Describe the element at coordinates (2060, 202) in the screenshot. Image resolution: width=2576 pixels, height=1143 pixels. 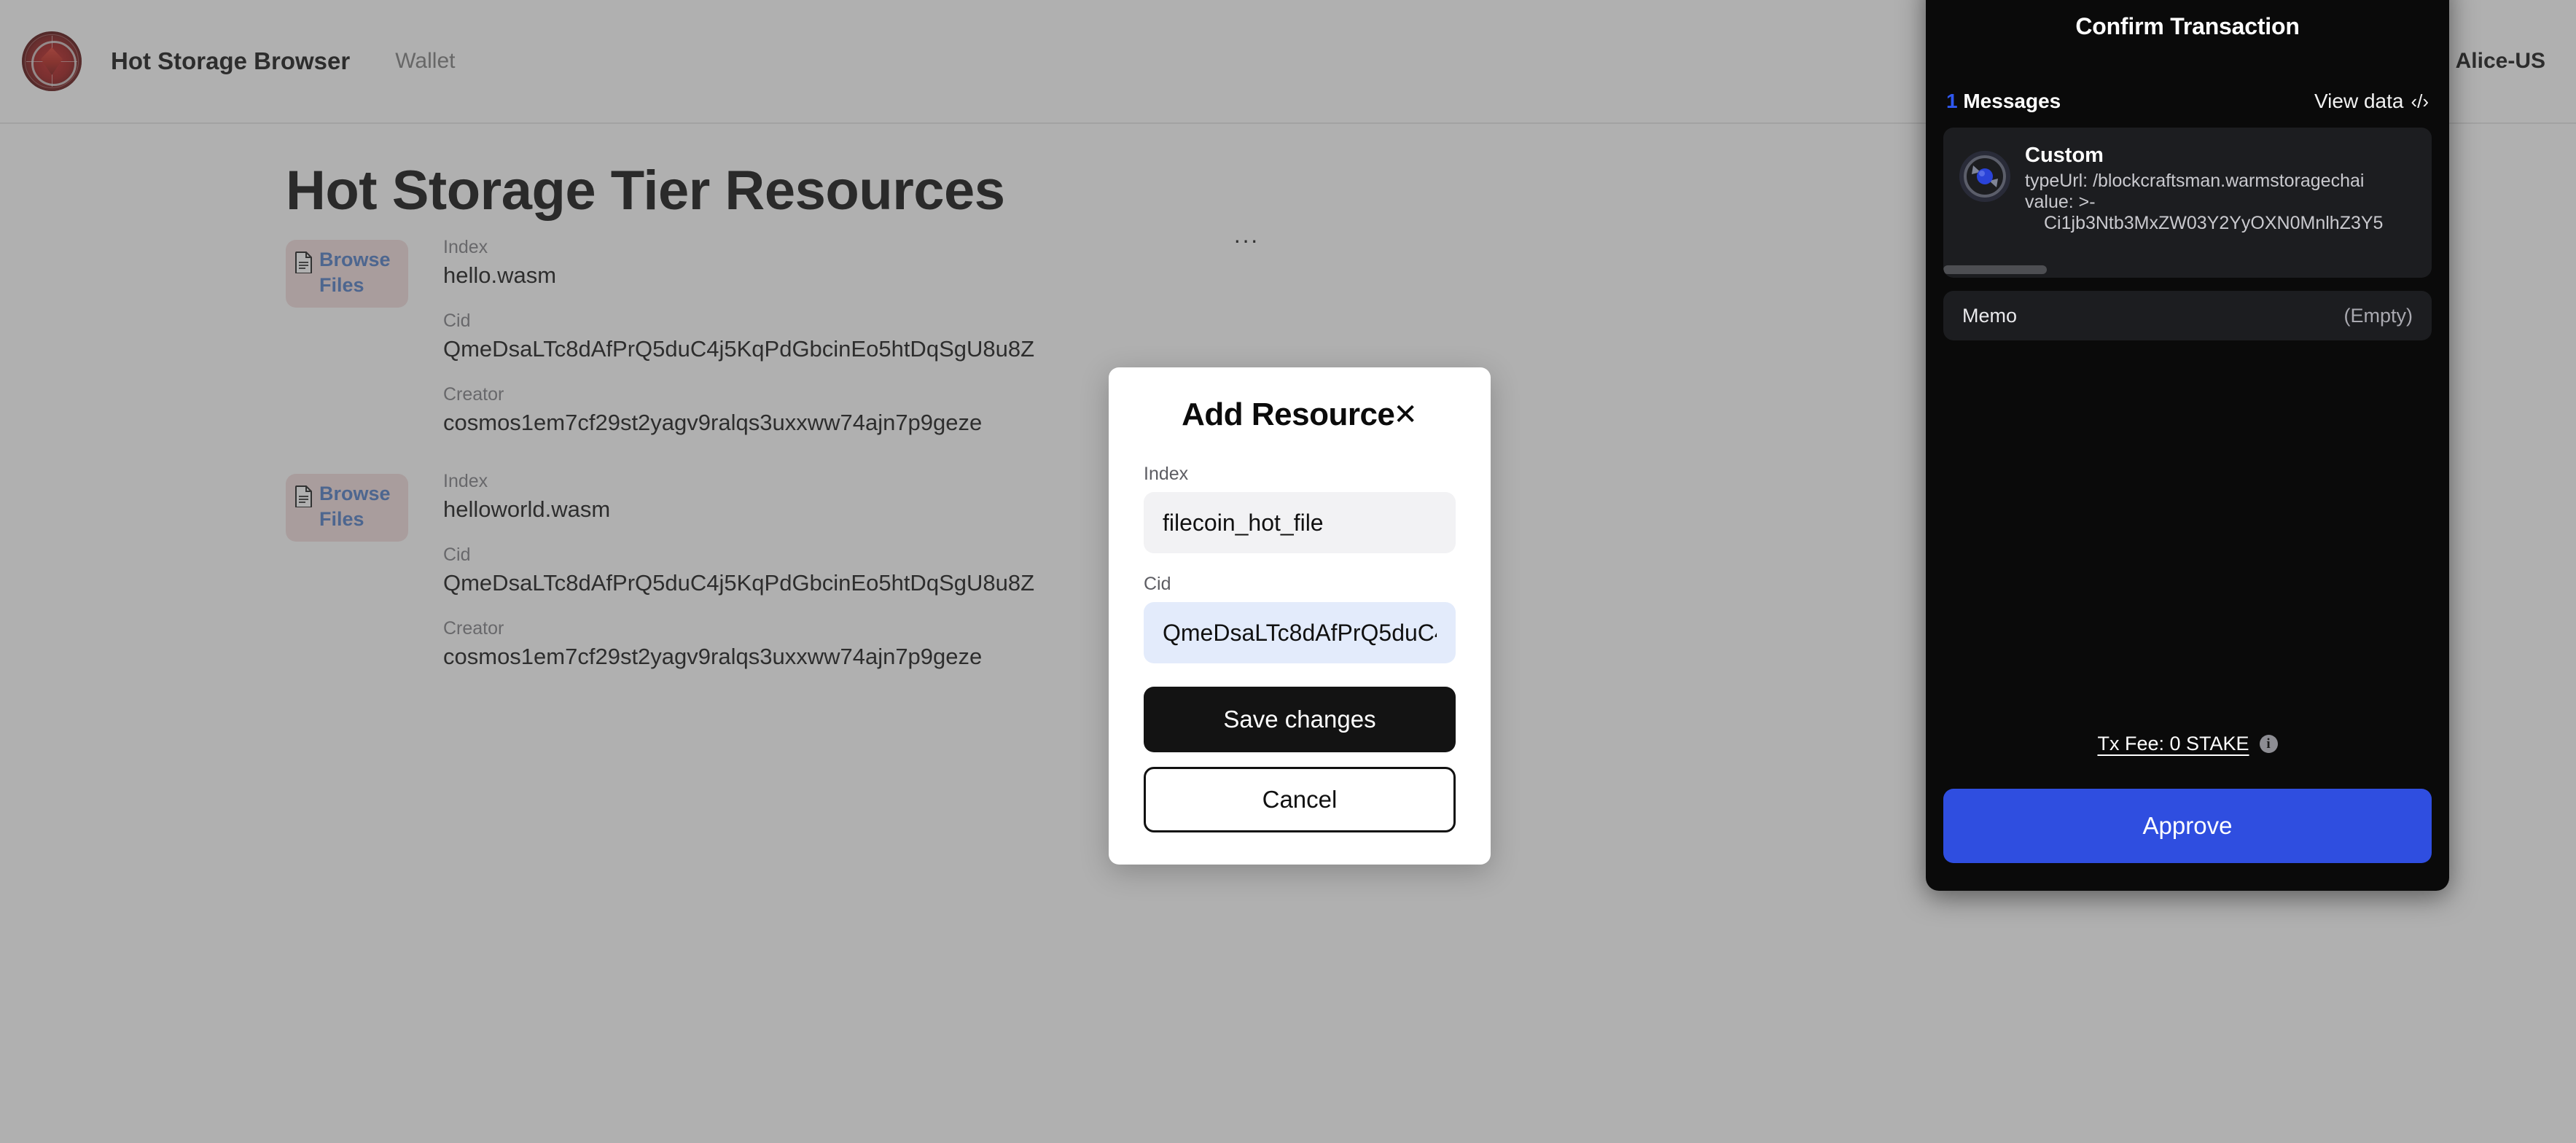
I see `message-value-label: value: >-` at that location.